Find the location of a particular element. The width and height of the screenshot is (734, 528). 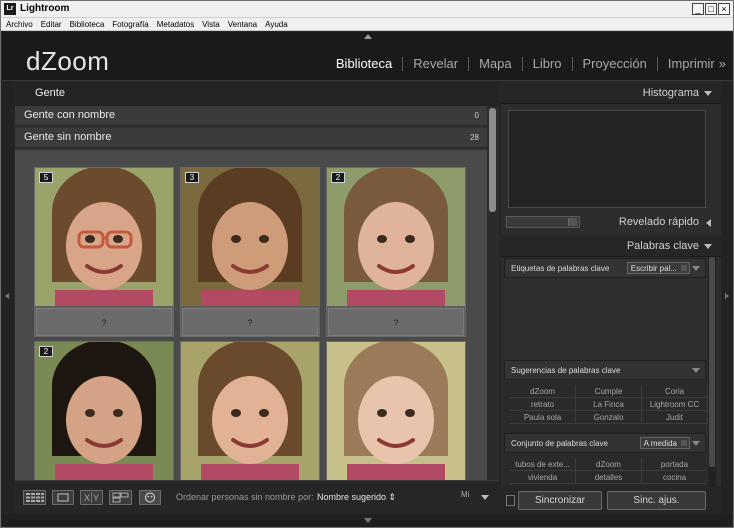

expand-filmstrip-icon is located at coordinates (368, 520).